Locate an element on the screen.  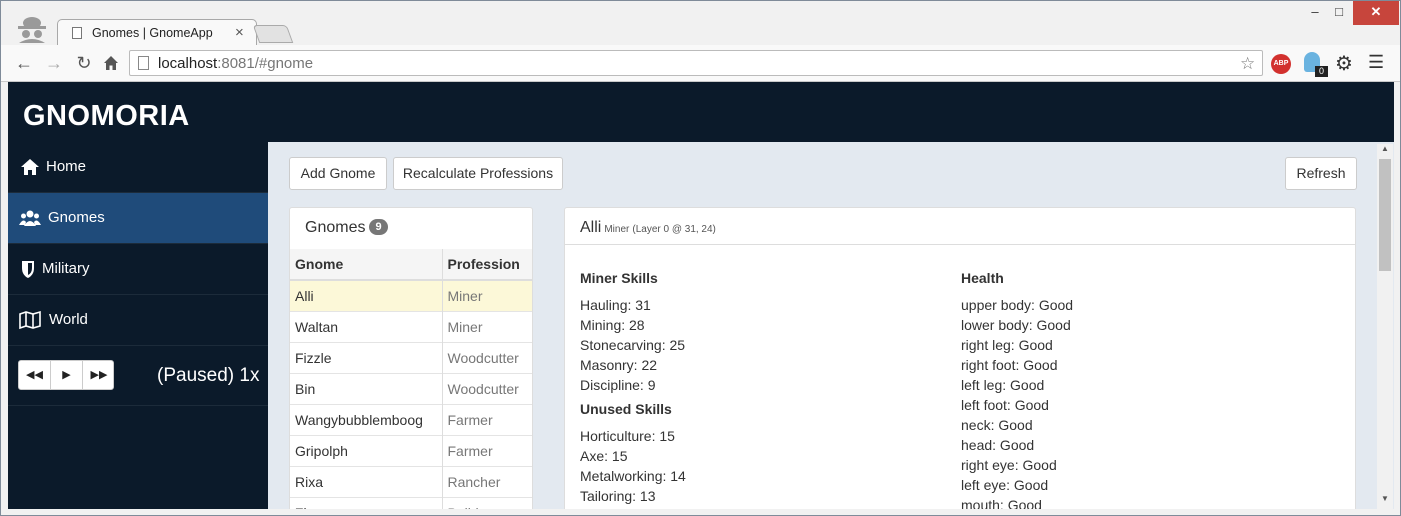
section-title: Miner Skills is located at coordinates (619, 278).